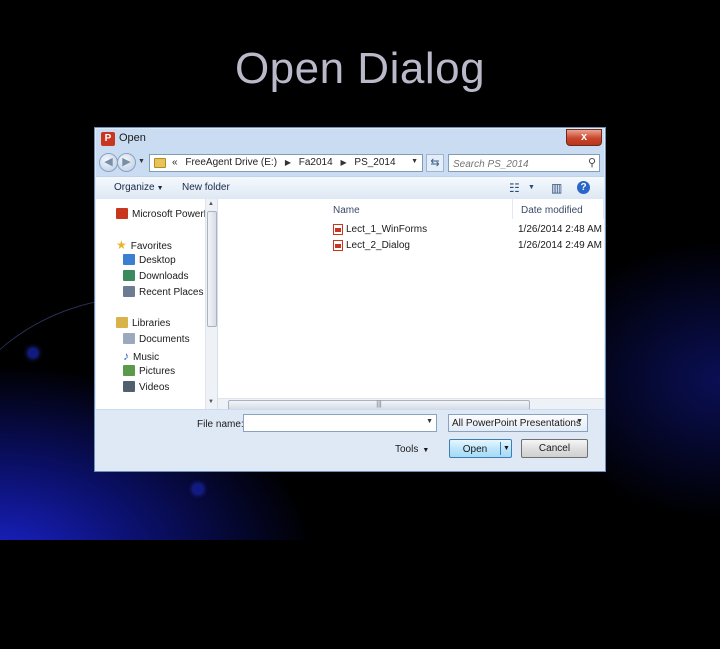 This screenshot has width=720, height=649. I want to click on tools-label: Tools, so click(407, 449).